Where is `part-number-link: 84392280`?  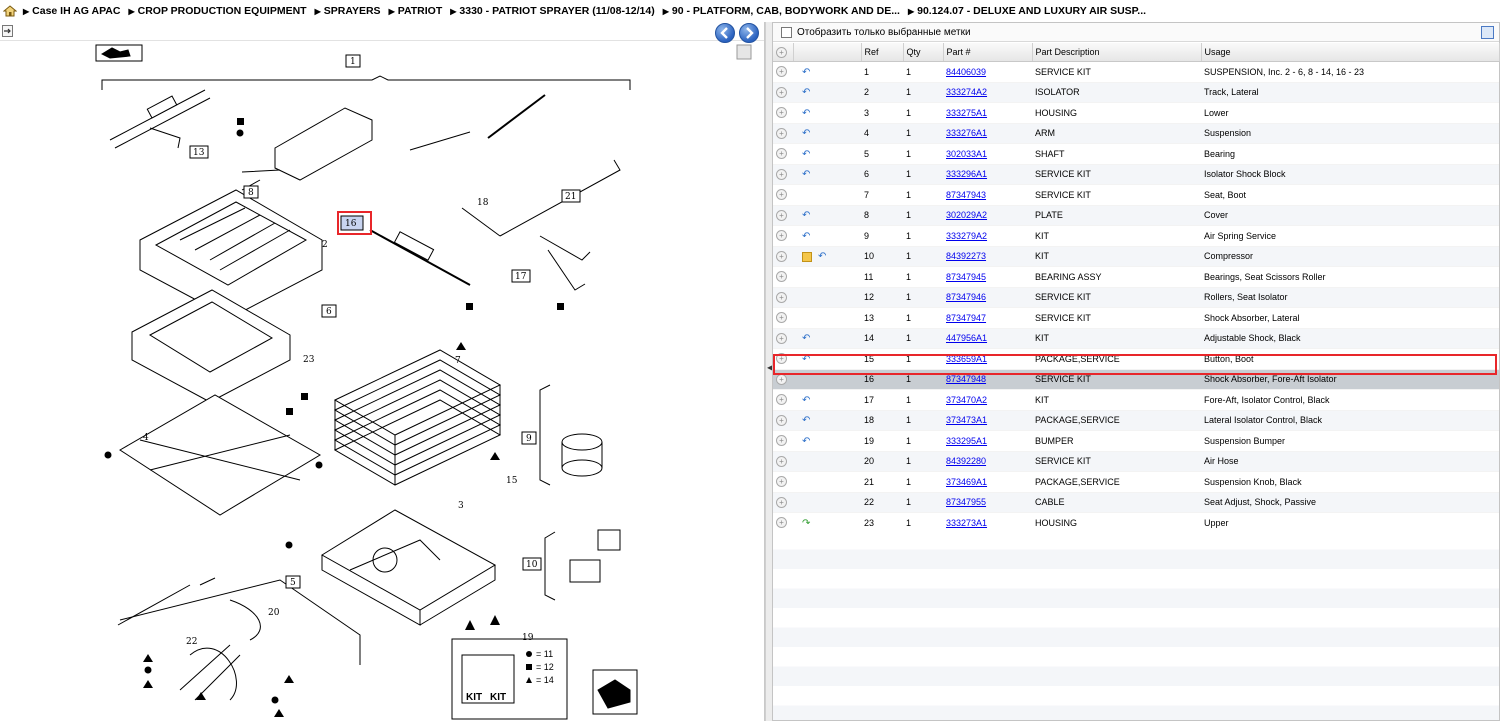
part-number-link: 84392280 is located at coordinates (966, 461).